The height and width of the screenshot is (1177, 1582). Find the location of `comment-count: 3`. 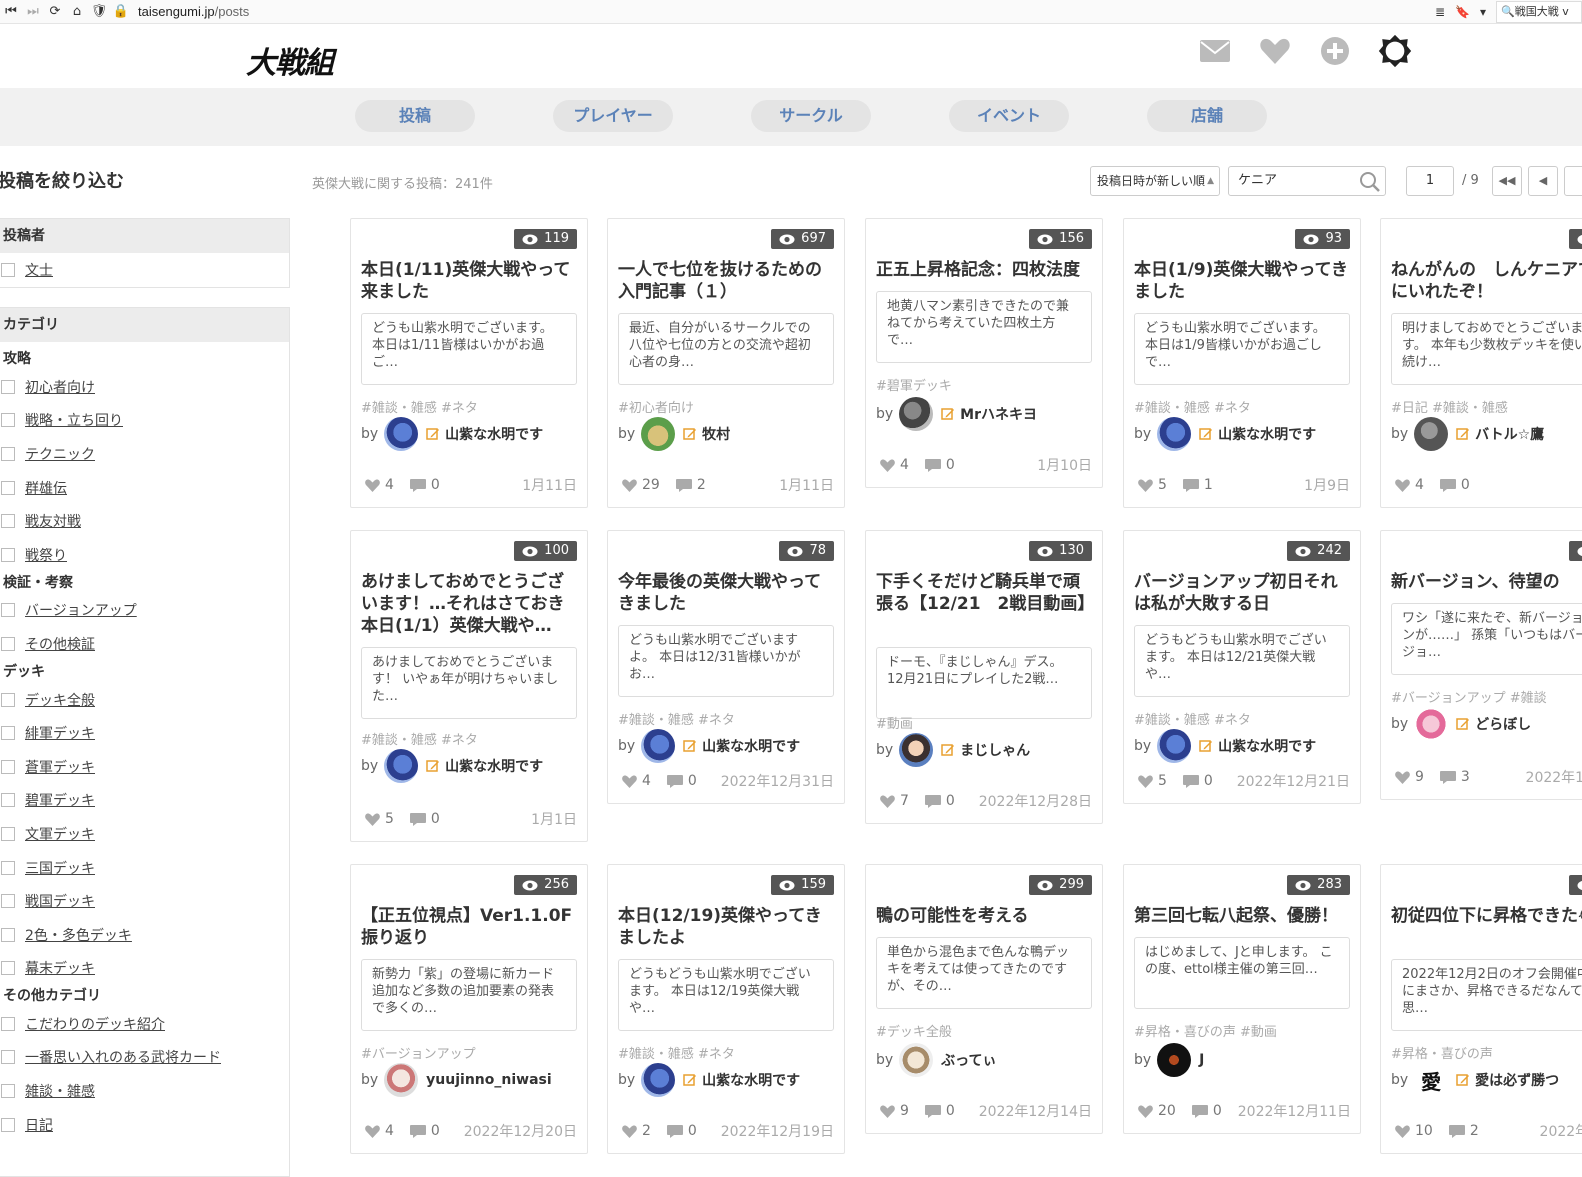

comment-count: 3 is located at coordinates (1455, 777).